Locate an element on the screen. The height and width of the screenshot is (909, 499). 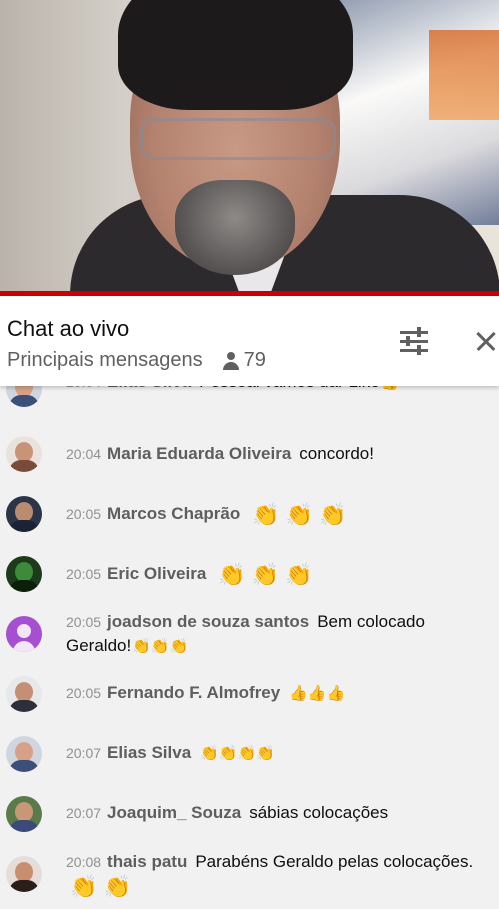
close-icon is located at coordinates (484, 342).